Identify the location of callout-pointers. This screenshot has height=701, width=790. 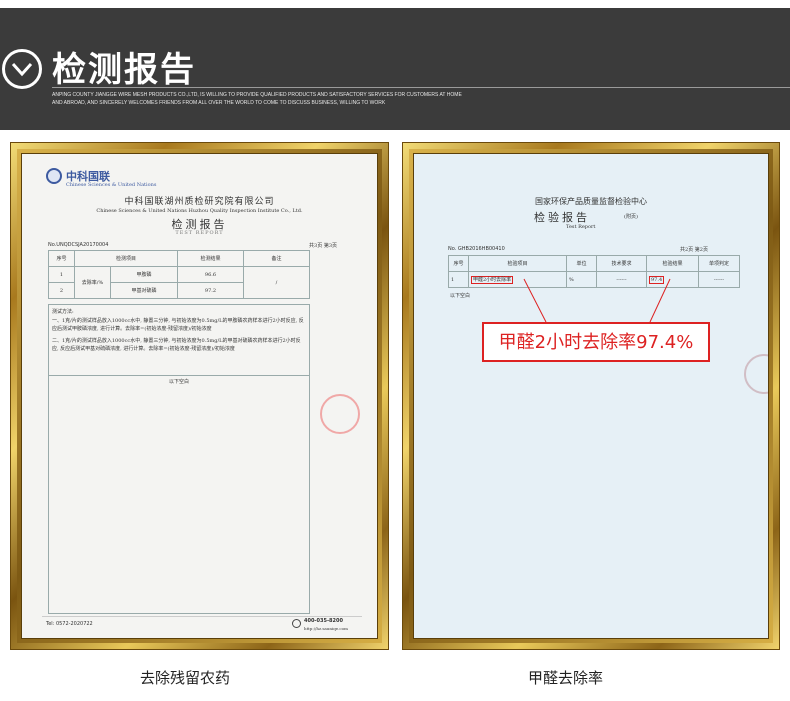
(597, 300).